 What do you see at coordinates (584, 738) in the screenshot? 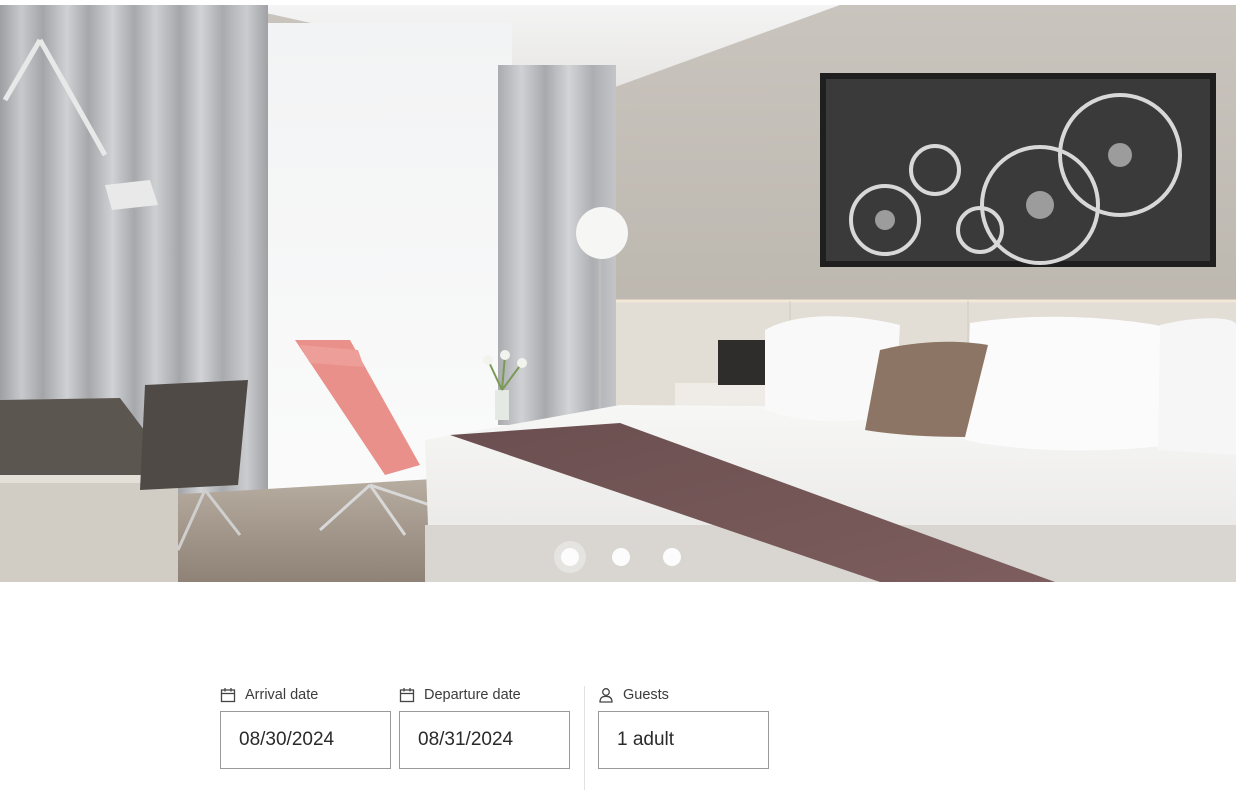
I see `field-divider` at bounding box center [584, 738].